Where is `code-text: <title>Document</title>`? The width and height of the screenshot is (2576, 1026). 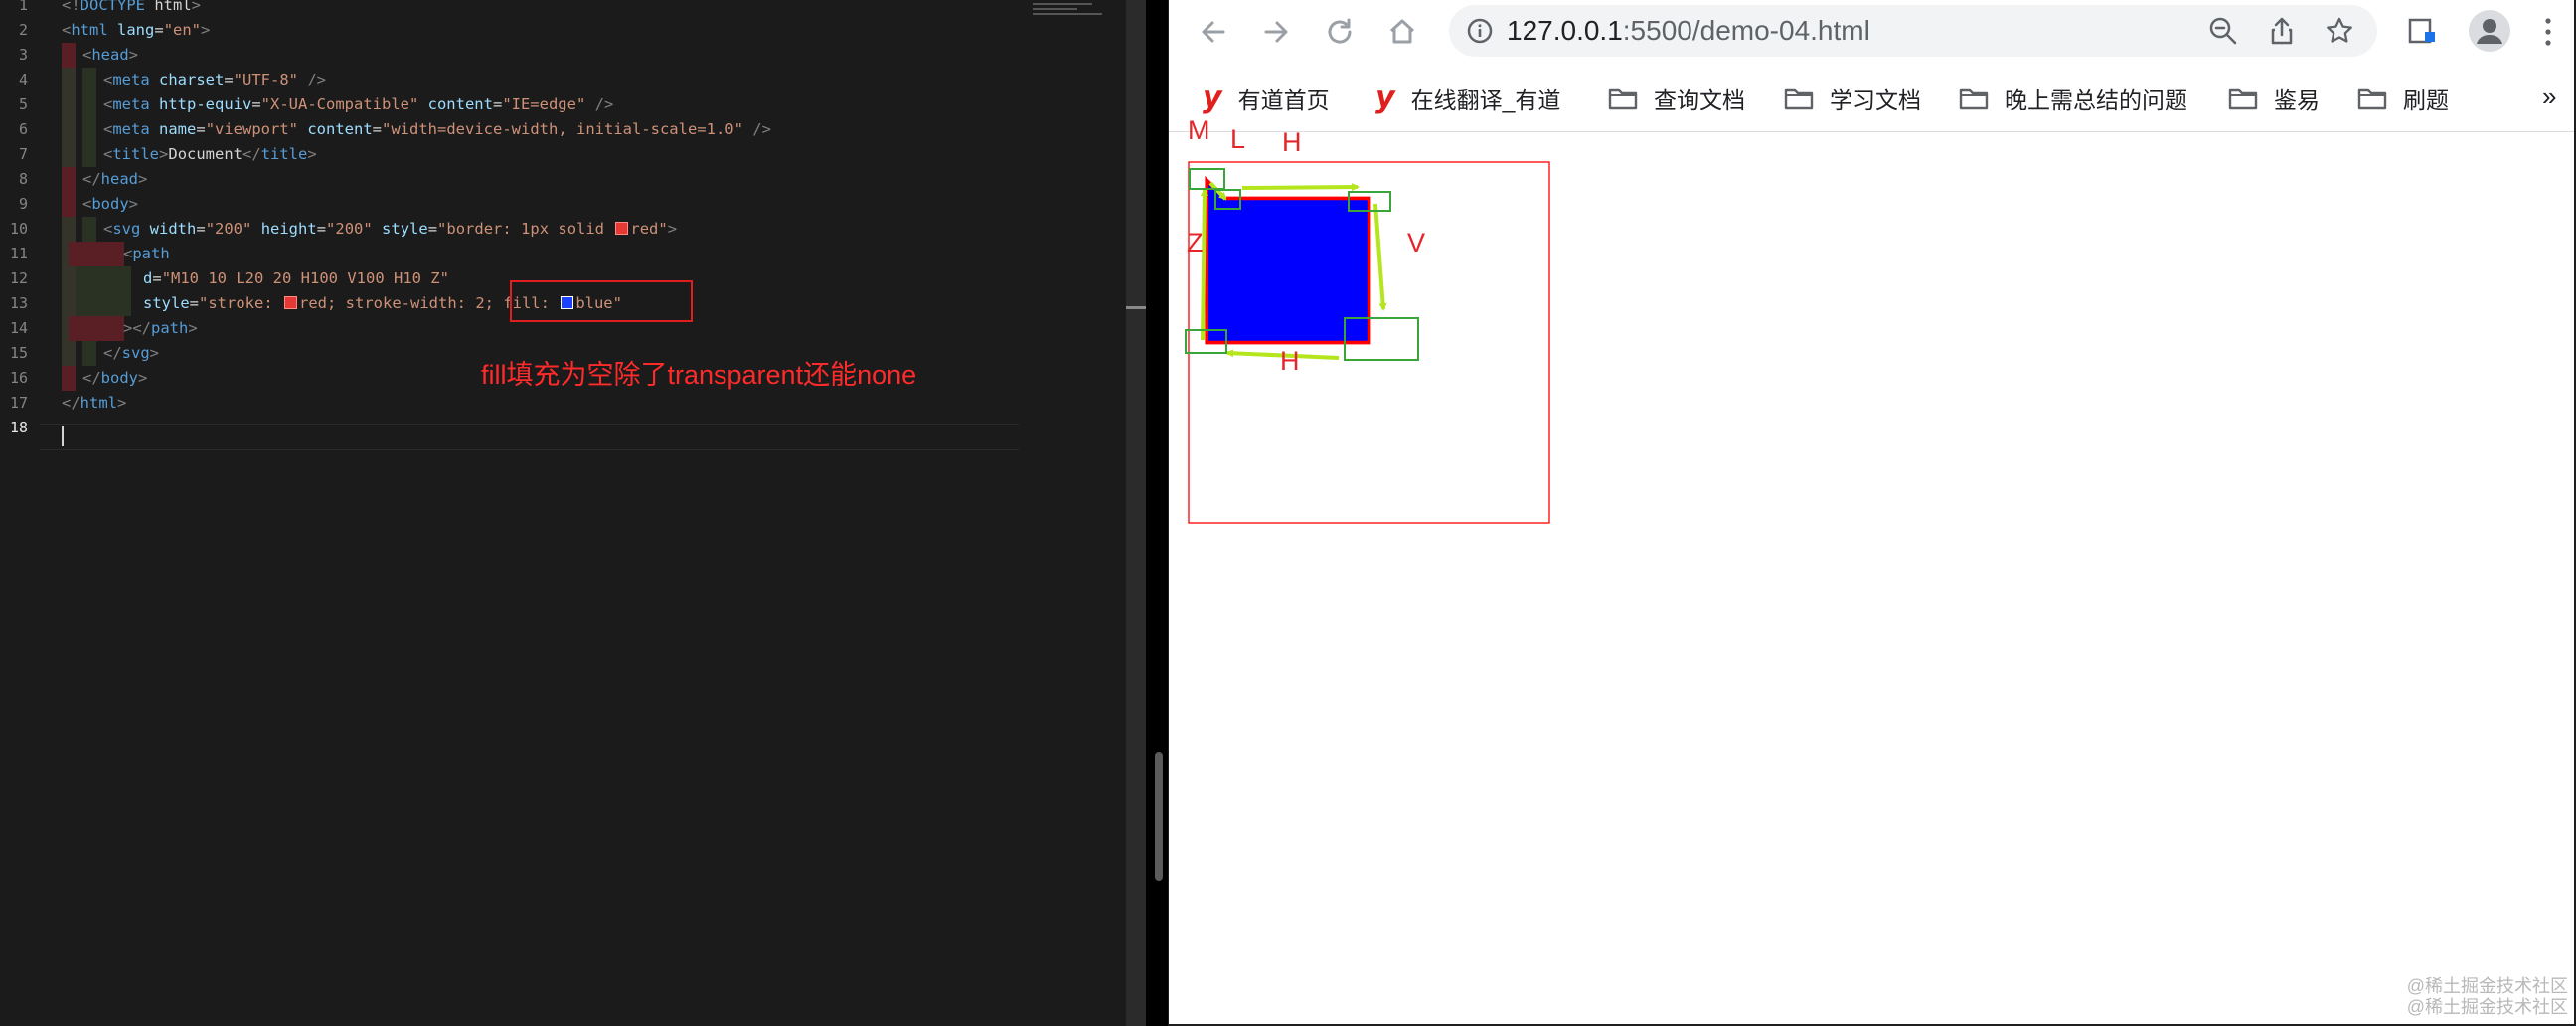
code-text: <title>Document</title> is located at coordinates (210, 154).